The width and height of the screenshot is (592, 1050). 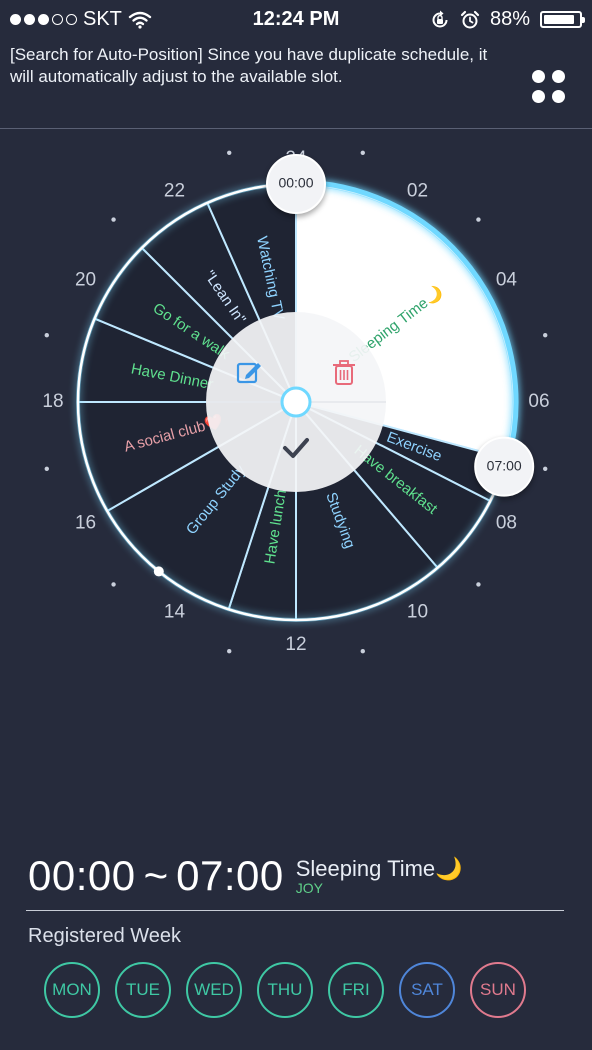 What do you see at coordinates (175, 611) in the screenshot?
I see `hour-label: 14` at bounding box center [175, 611].